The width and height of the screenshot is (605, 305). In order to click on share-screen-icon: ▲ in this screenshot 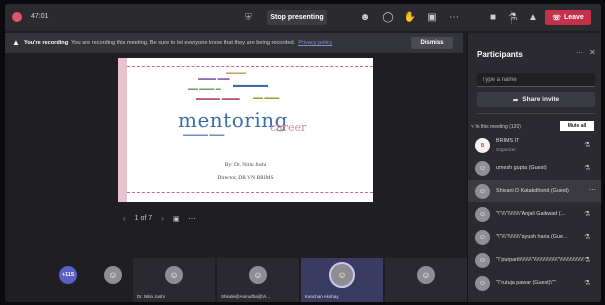, I will do `click(533, 17)`.